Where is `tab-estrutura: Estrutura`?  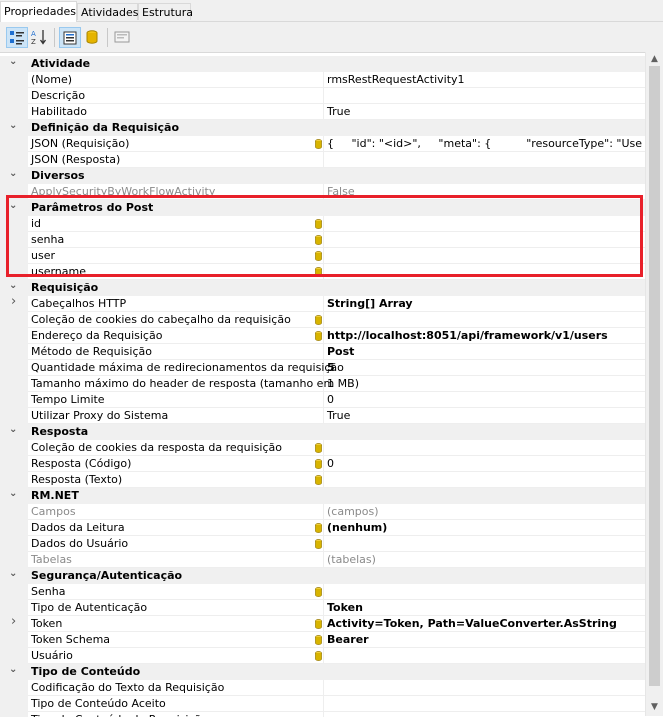 tab-estrutura: Estrutura is located at coordinates (165, 11).